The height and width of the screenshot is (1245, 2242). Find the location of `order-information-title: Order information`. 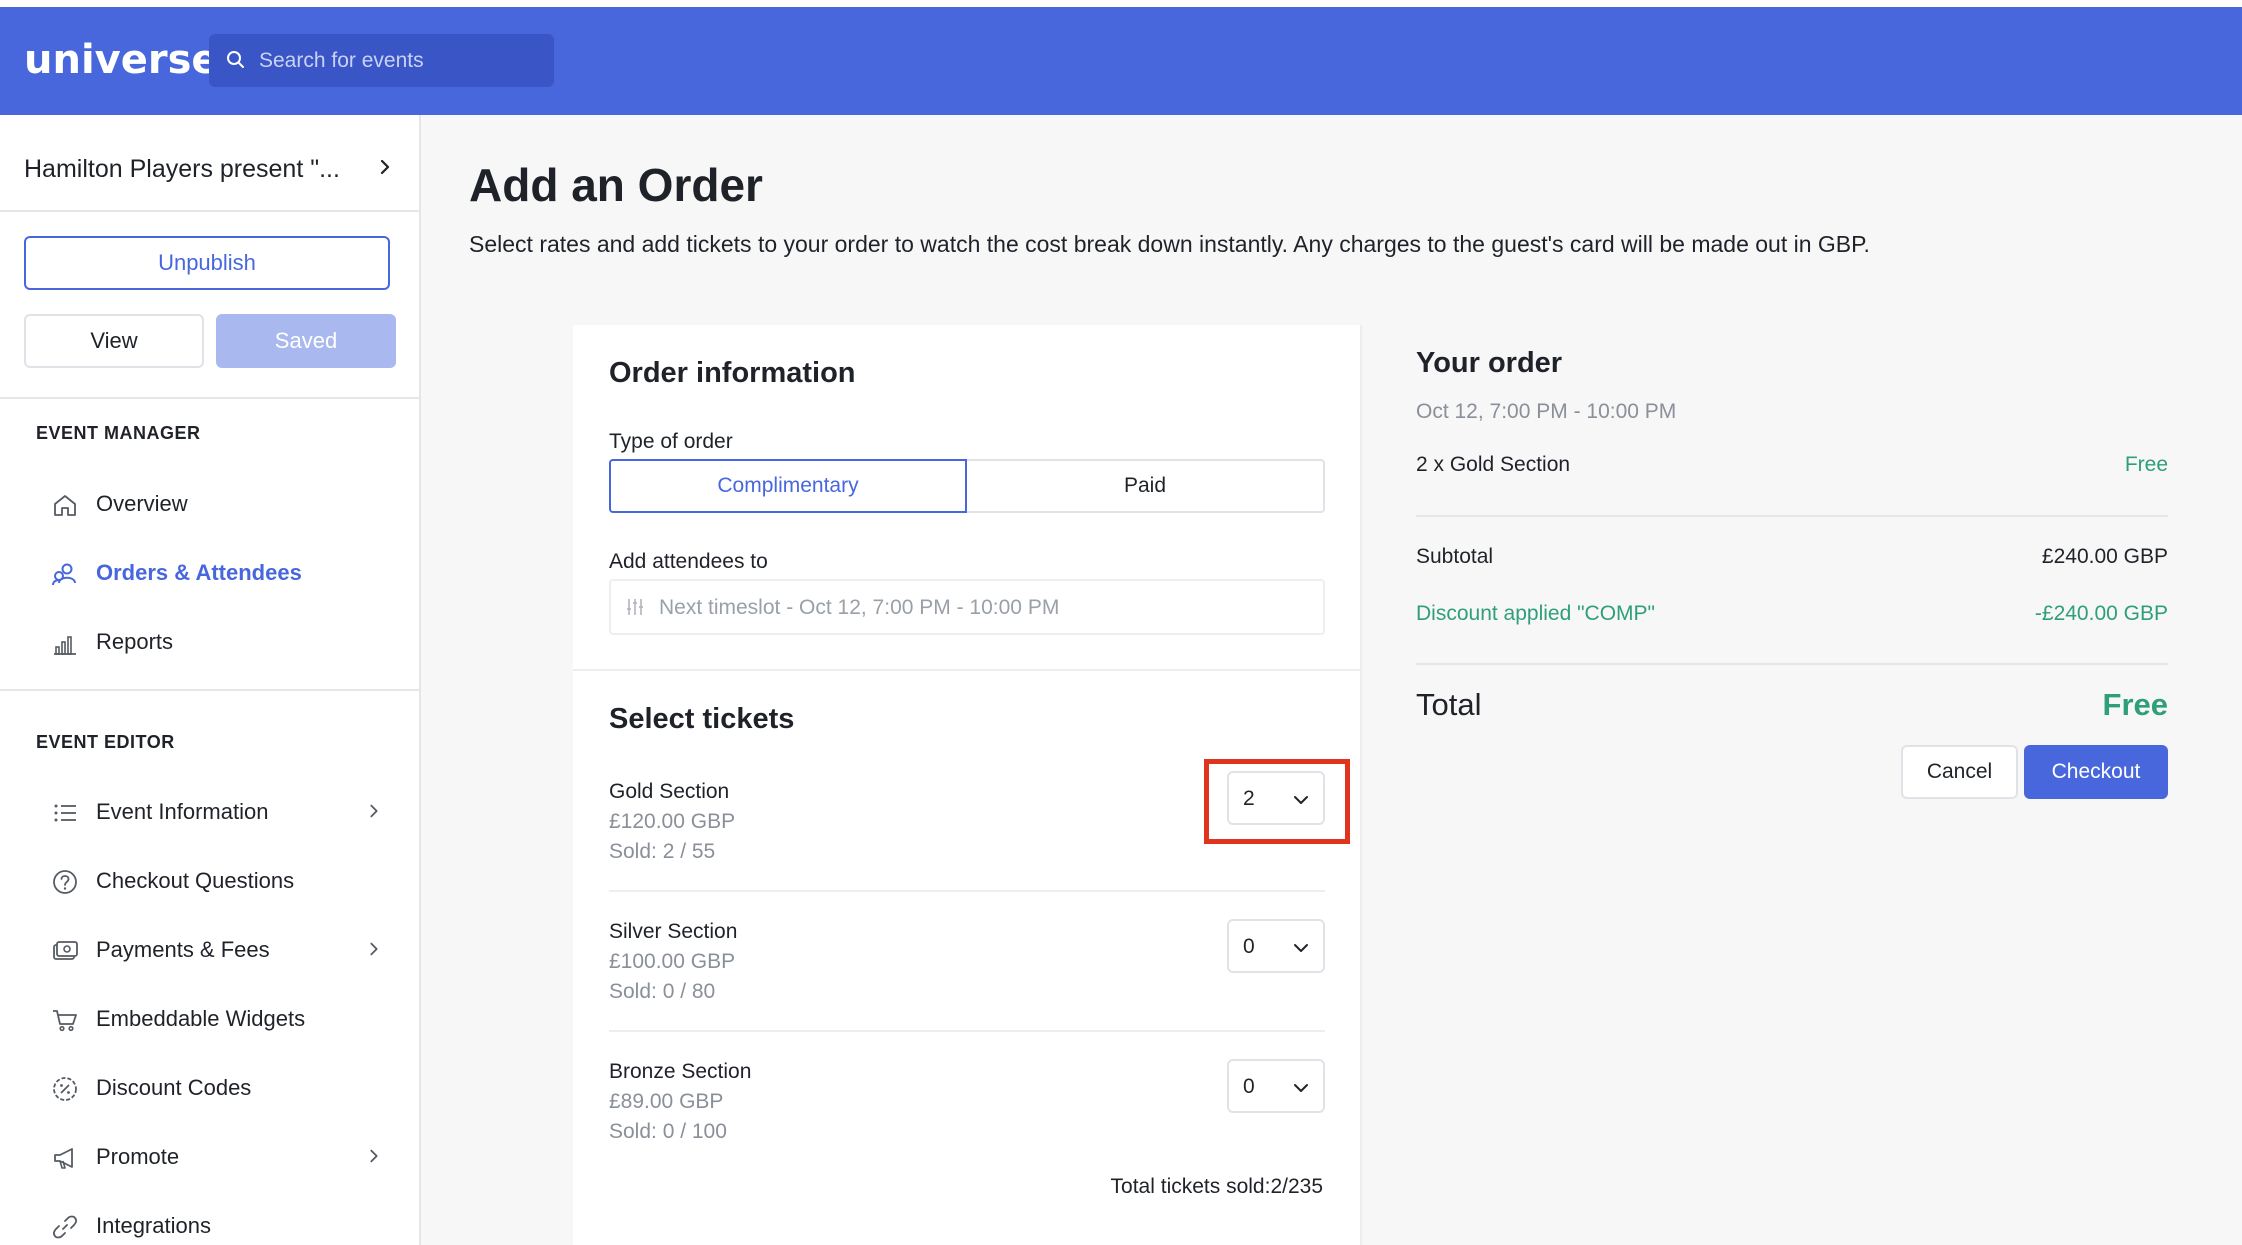

order-information-title: Order information is located at coordinates (732, 373).